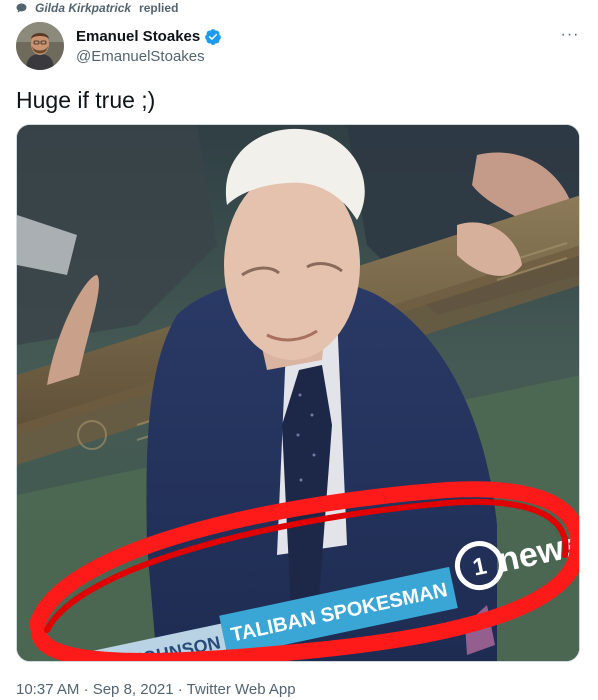 The image size is (598, 700). Describe the element at coordinates (570, 35) in the screenshot. I see `more-options-icon: ···` at that location.